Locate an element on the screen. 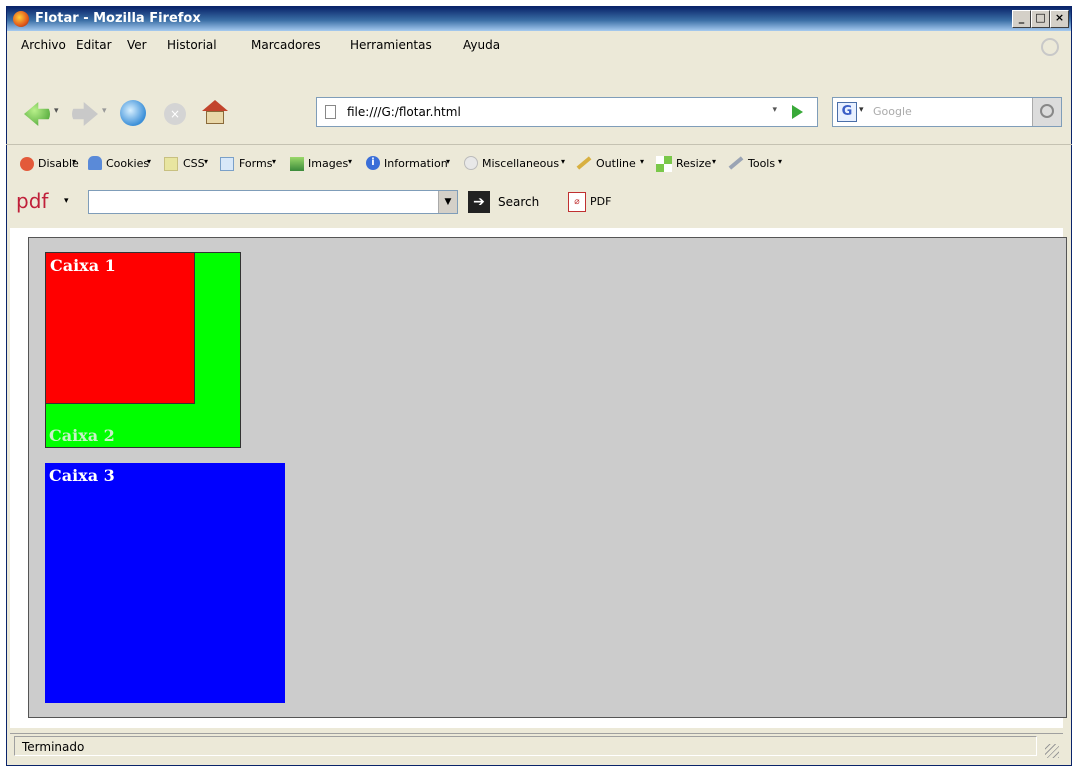 This screenshot has width=1072, height=766. search-engine-dropdown-icon: ▾ is located at coordinates (861, 110).